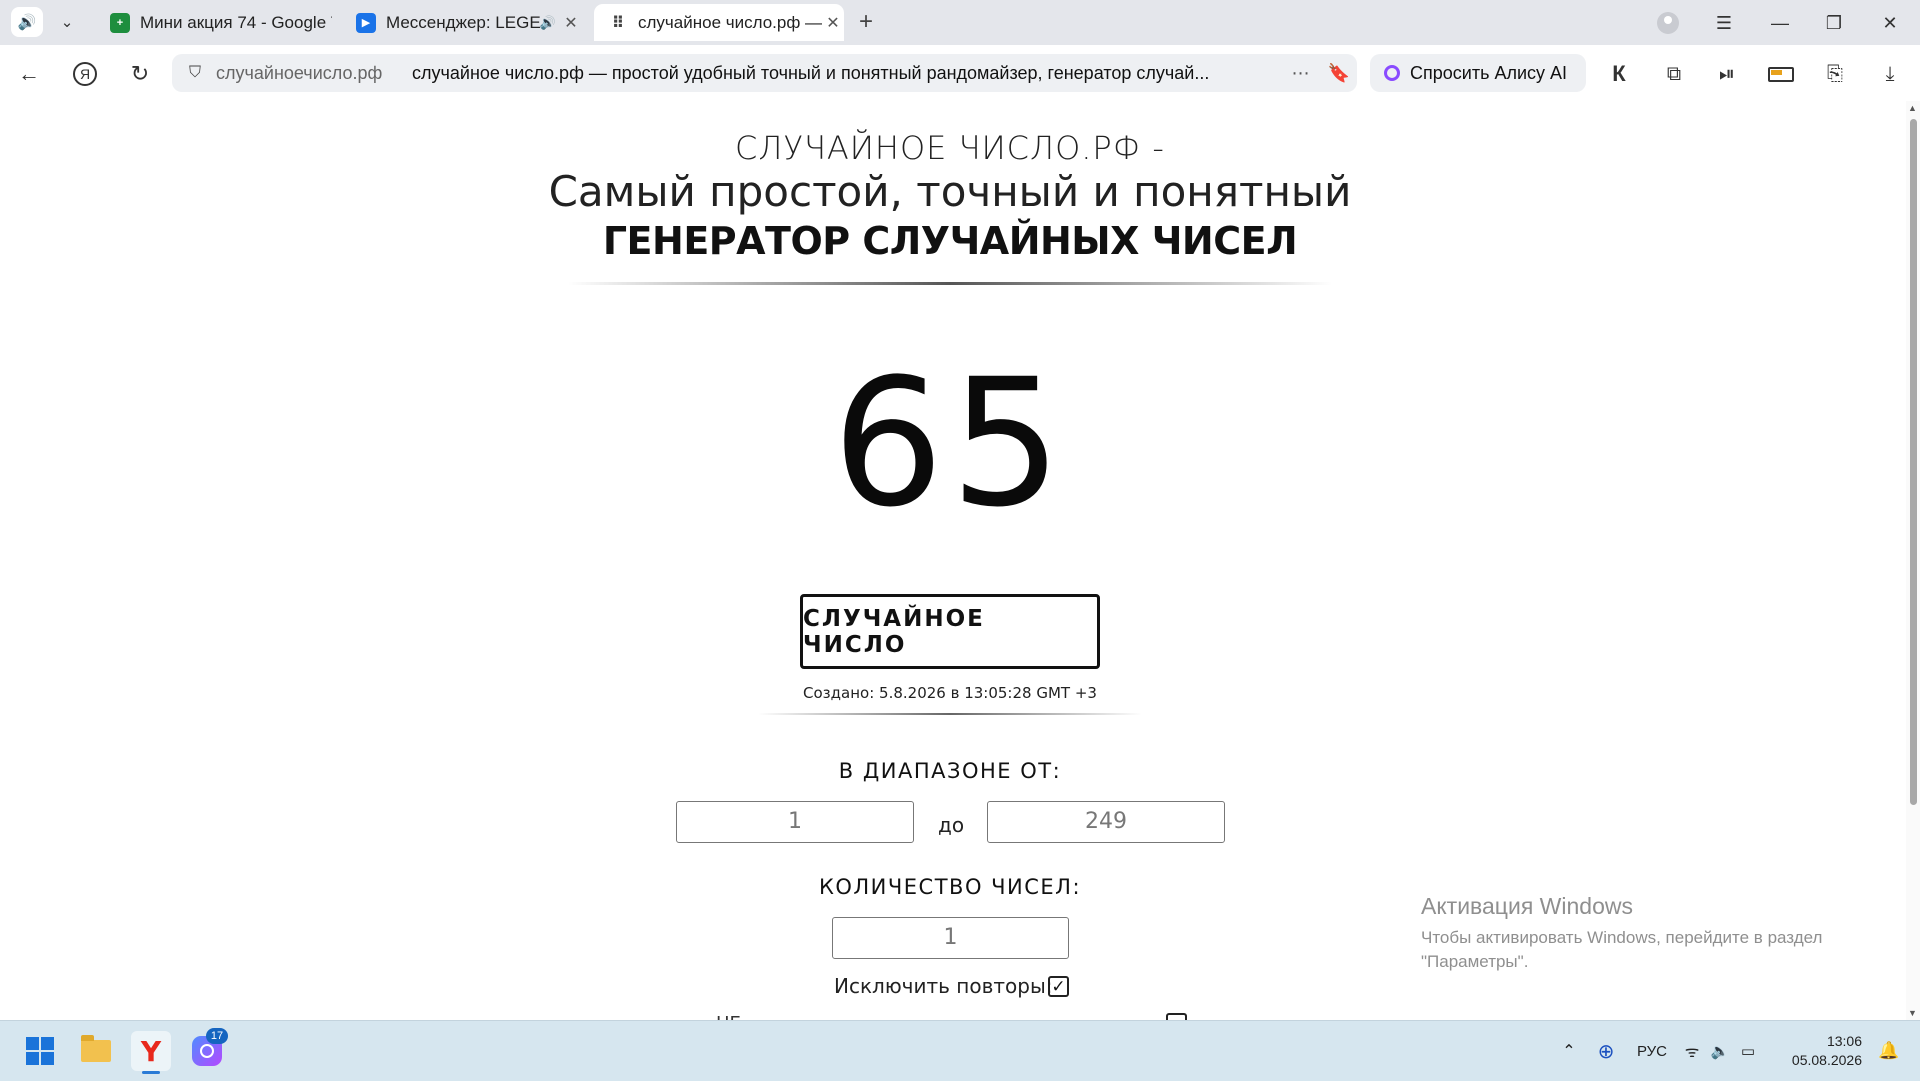 The height and width of the screenshot is (1081, 1920). I want to click on downloads-icon: ⤓, so click(1890, 74).